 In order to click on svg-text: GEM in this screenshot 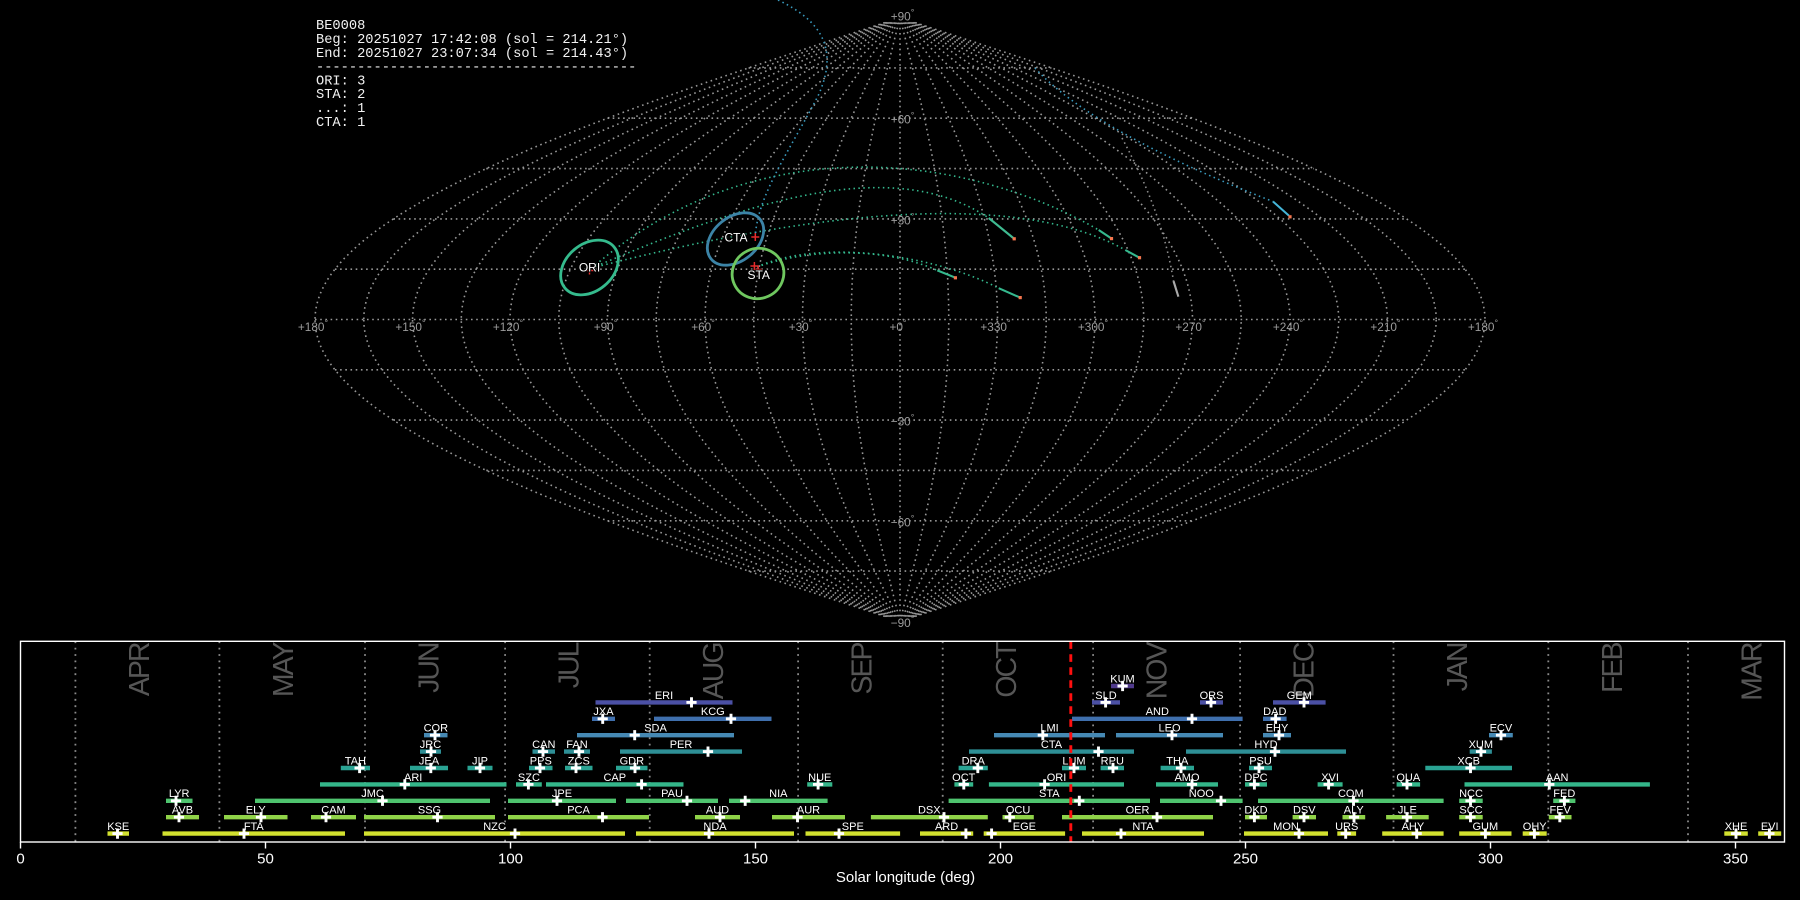, I will do `click(1299, 696)`.